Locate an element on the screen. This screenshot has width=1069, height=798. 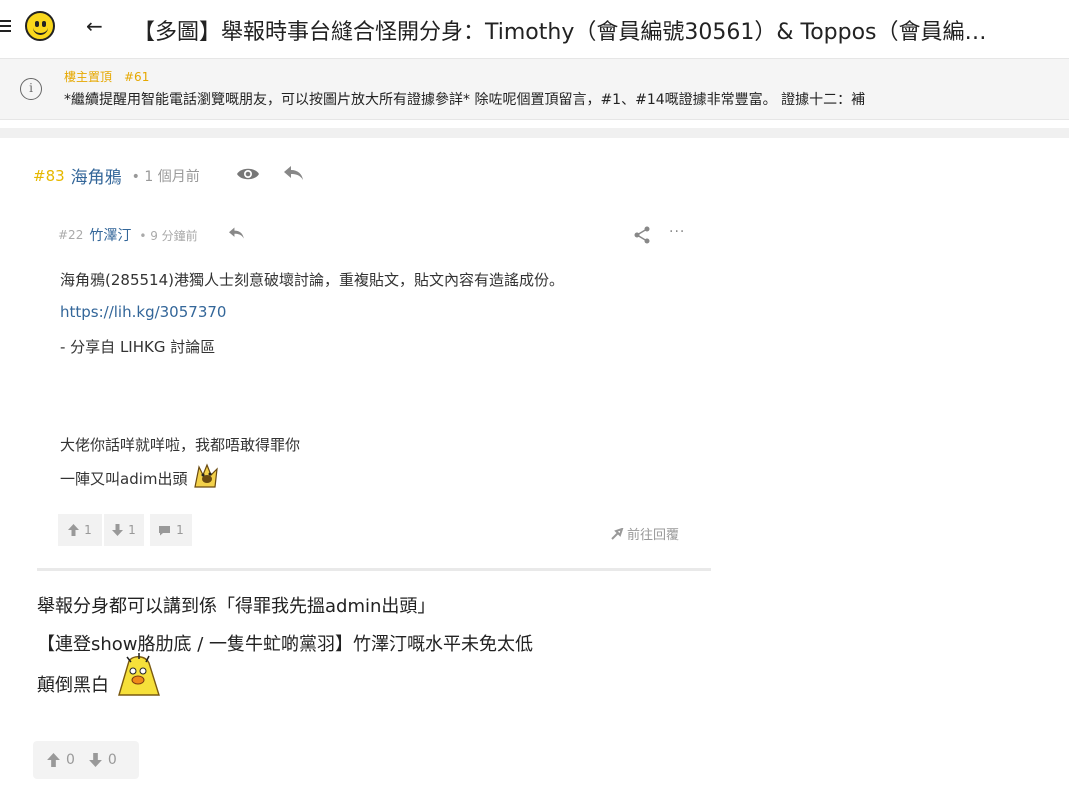
quote-line-with-emoji: 一陣又叫adim出頭 is located at coordinates (140, 475).